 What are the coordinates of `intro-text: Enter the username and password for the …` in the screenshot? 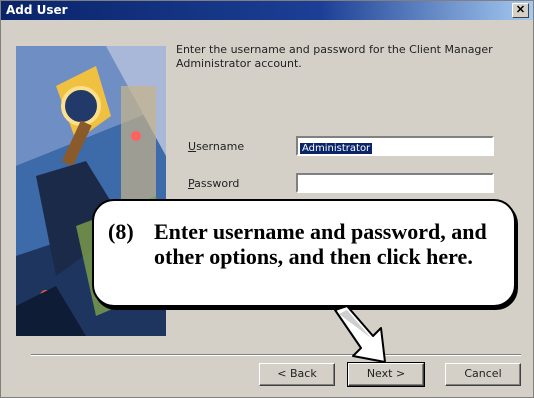 It's located at (334, 56).